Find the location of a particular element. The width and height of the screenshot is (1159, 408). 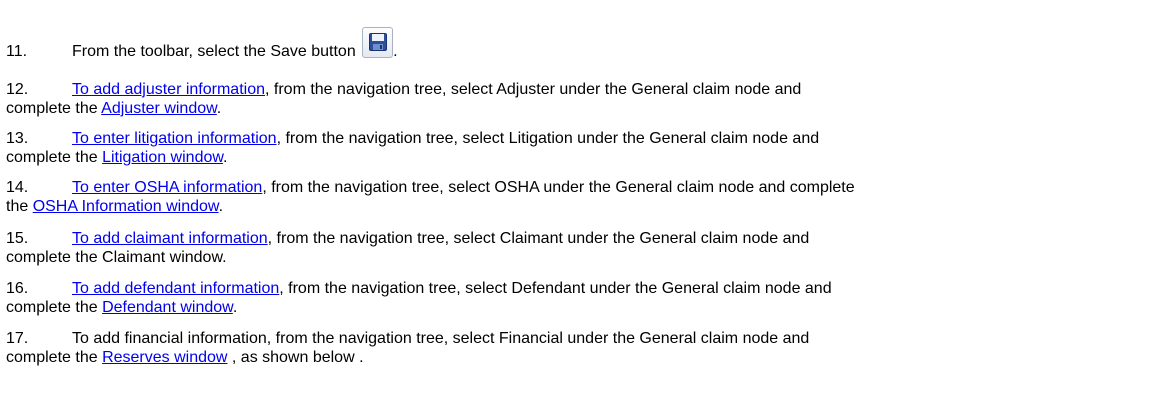

step-number: 13. is located at coordinates (17, 138).